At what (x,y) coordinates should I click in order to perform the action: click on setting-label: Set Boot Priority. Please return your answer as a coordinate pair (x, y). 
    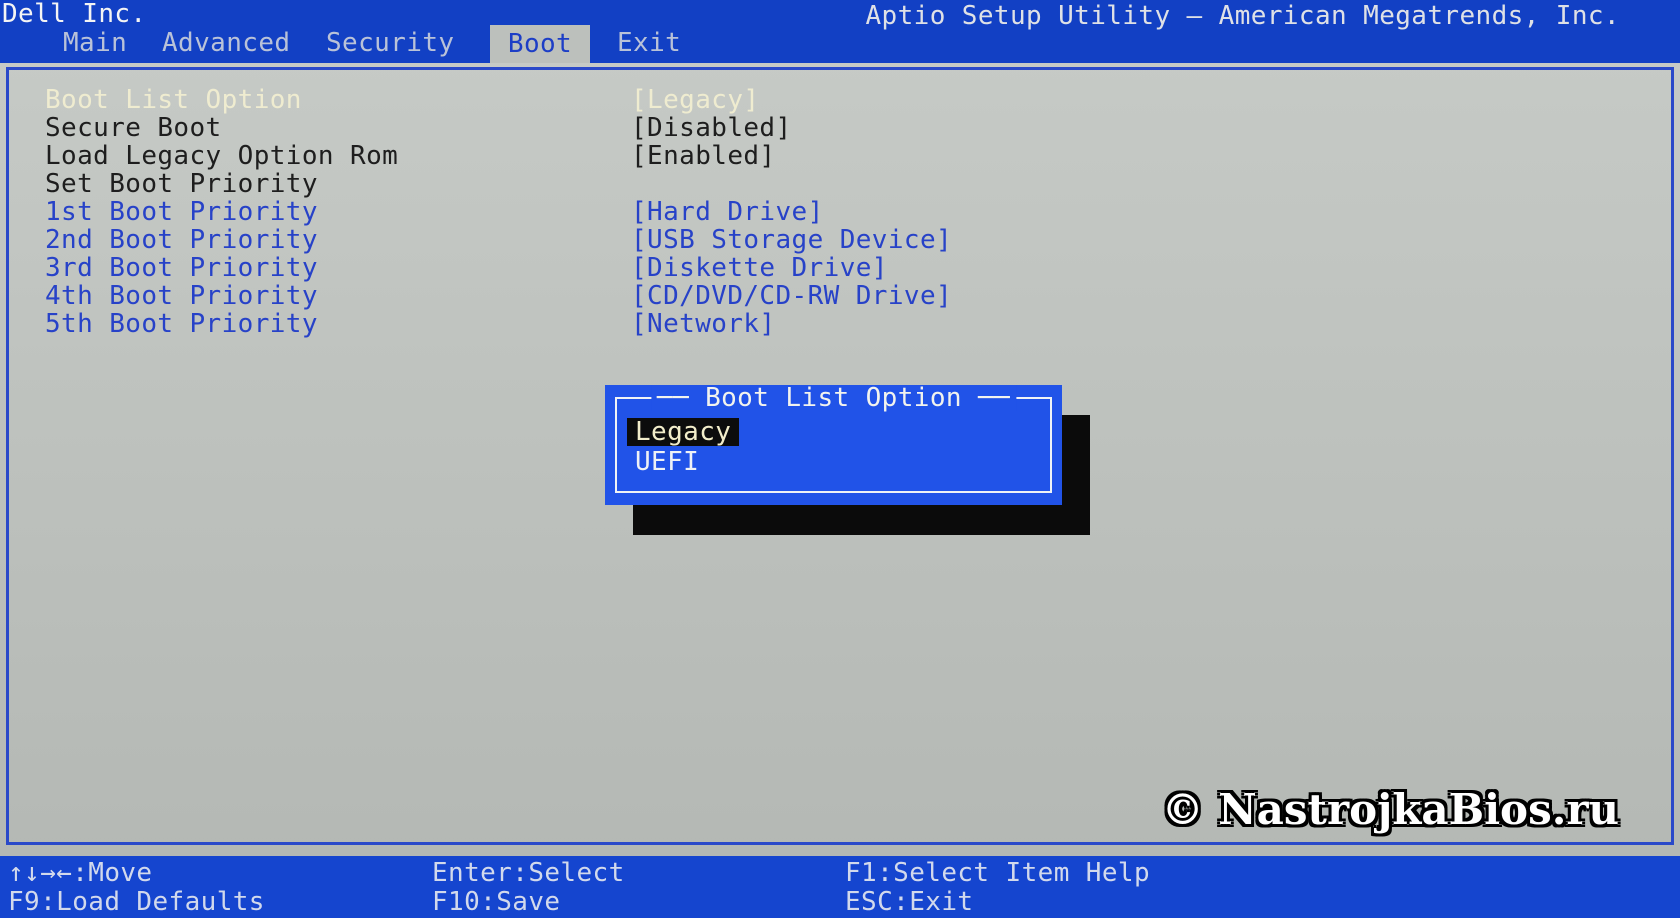
    Looking at the image, I should click on (181, 184).